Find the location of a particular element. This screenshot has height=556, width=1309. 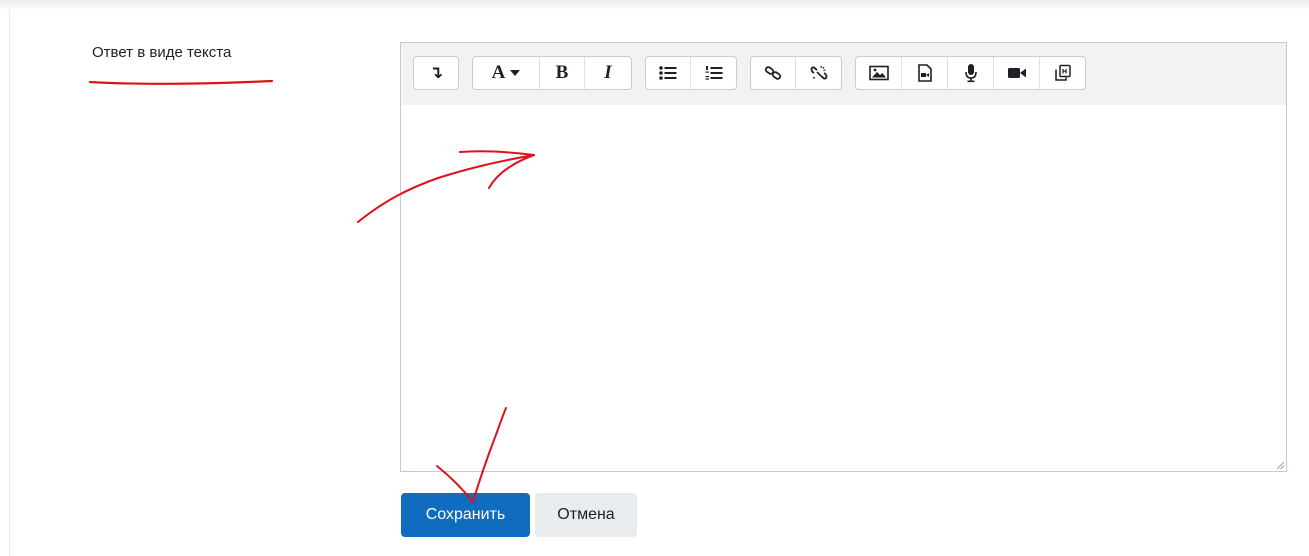

show-more-button: ↴ is located at coordinates (436, 73).